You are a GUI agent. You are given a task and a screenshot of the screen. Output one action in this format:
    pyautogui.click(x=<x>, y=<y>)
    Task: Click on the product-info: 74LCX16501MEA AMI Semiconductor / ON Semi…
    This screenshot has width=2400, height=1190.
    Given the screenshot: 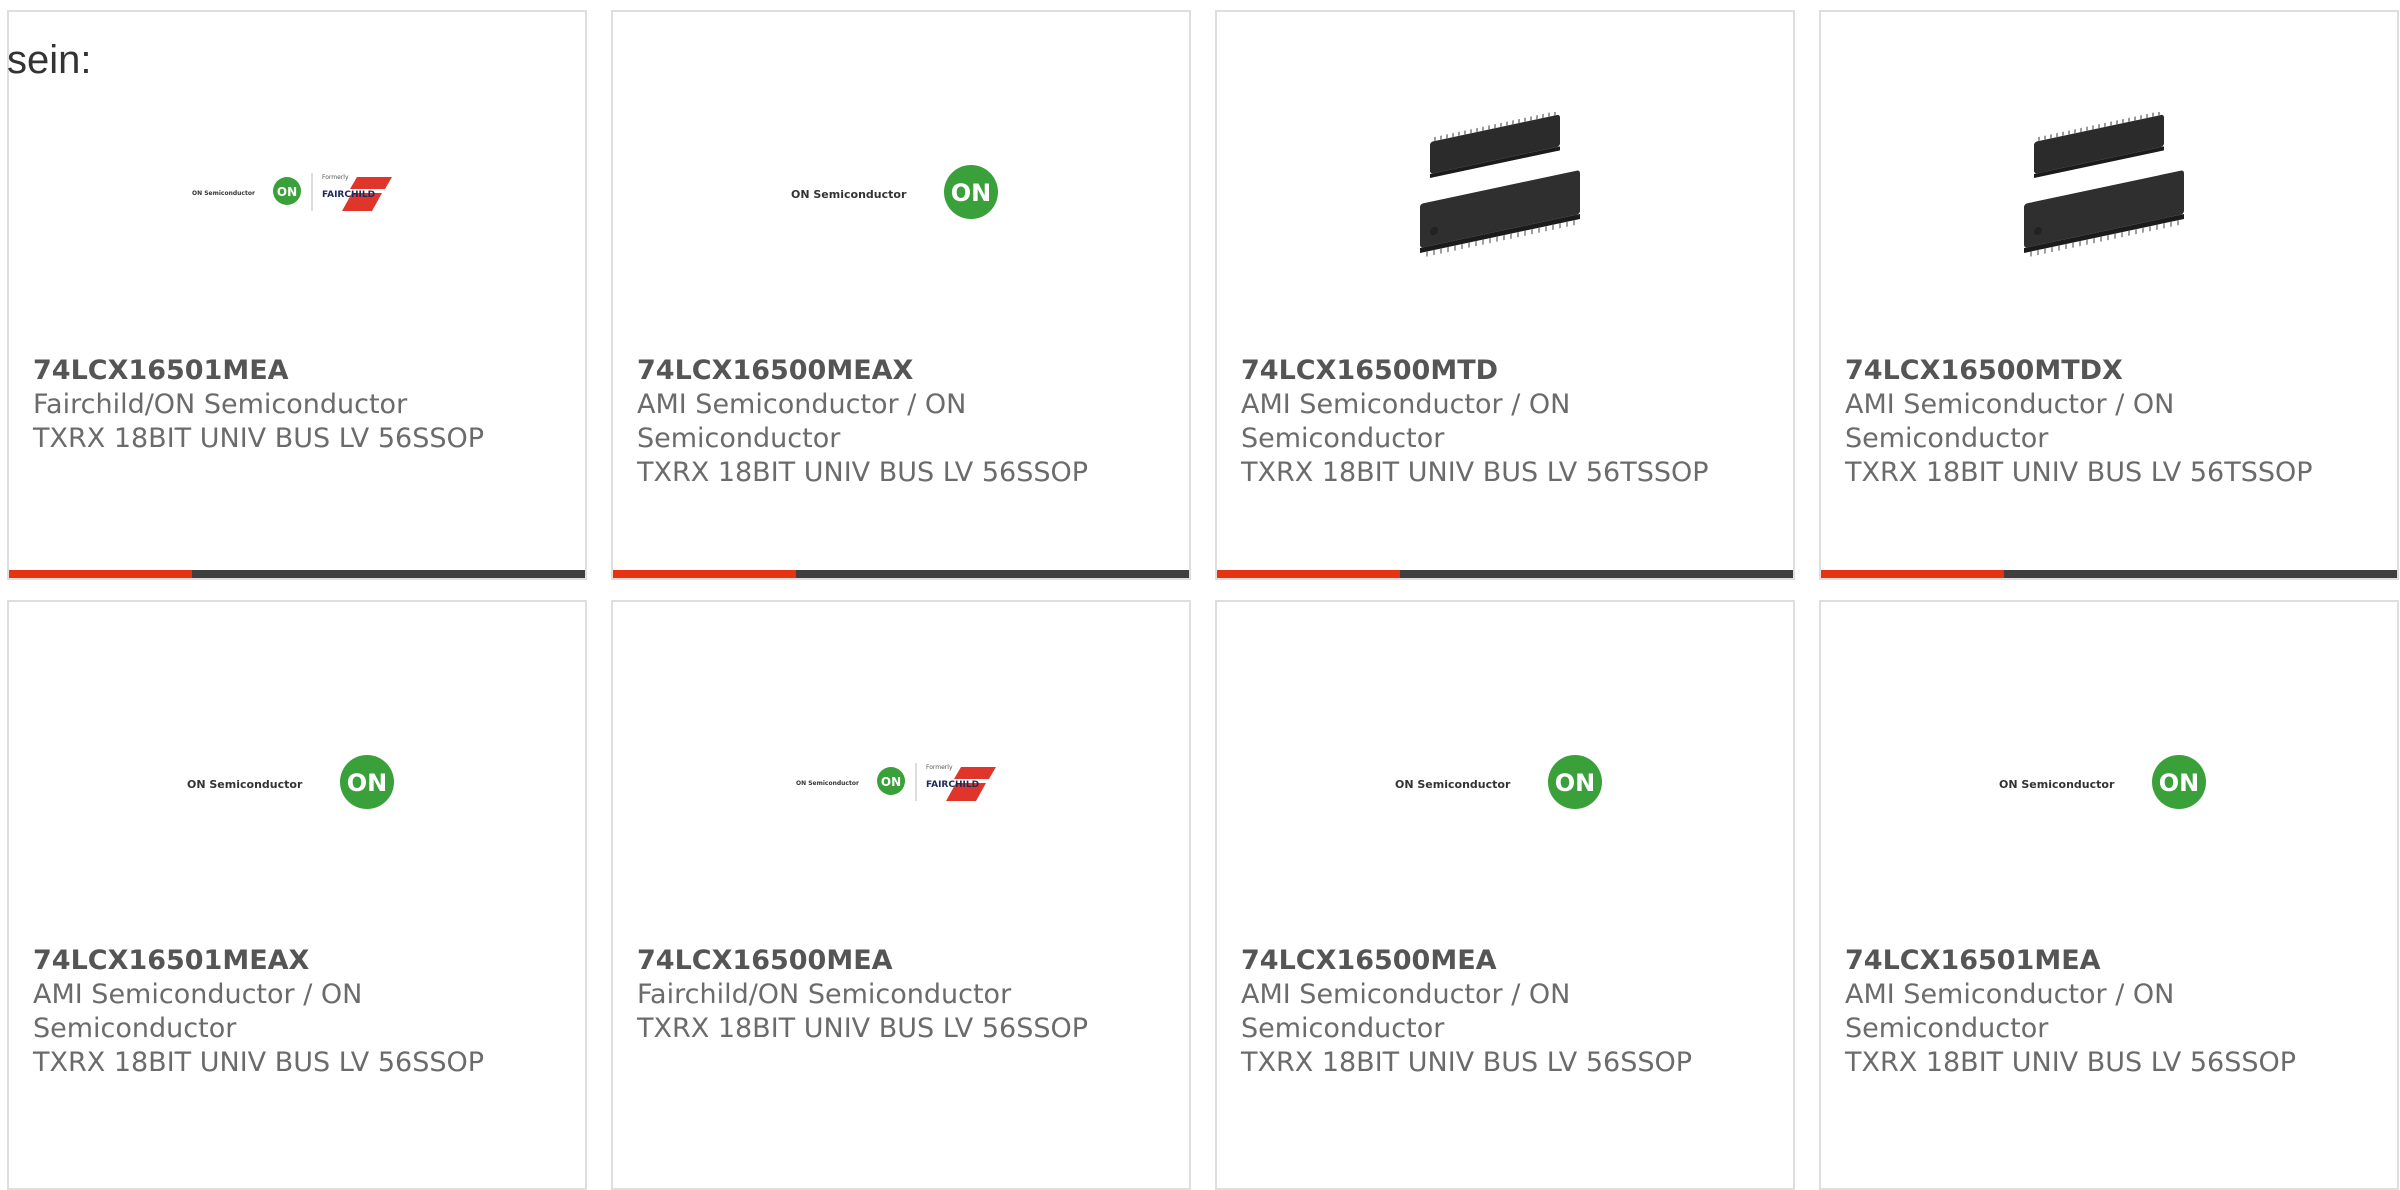 What is the action you would take?
    pyautogui.click(x=2101, y=1012)
    